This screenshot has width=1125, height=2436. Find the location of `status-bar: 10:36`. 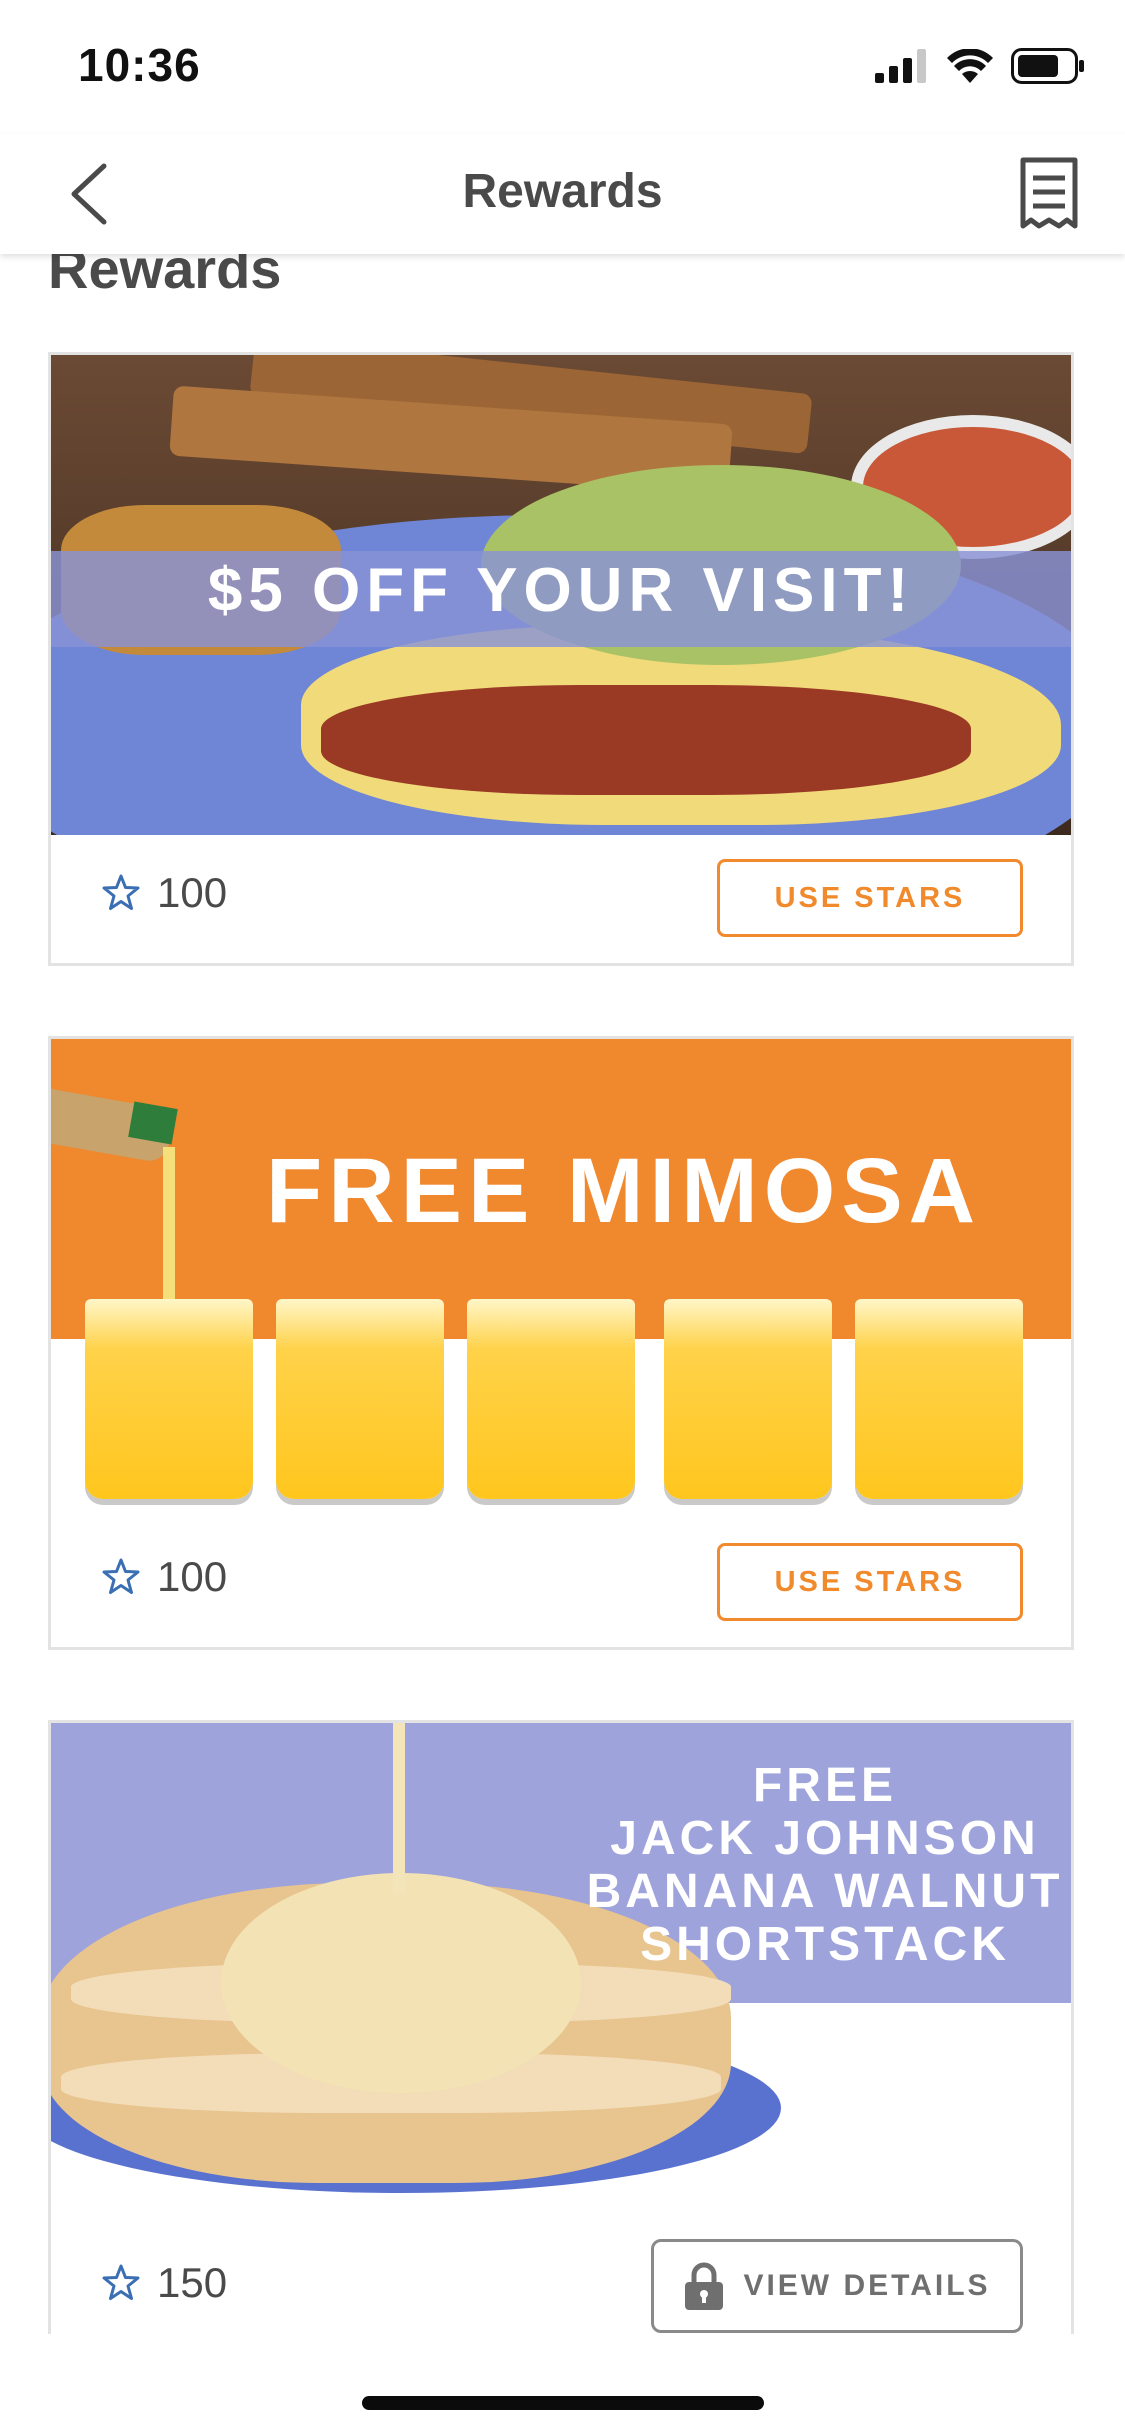

status-bar: 10:36 is located at coordinates (562, 67).